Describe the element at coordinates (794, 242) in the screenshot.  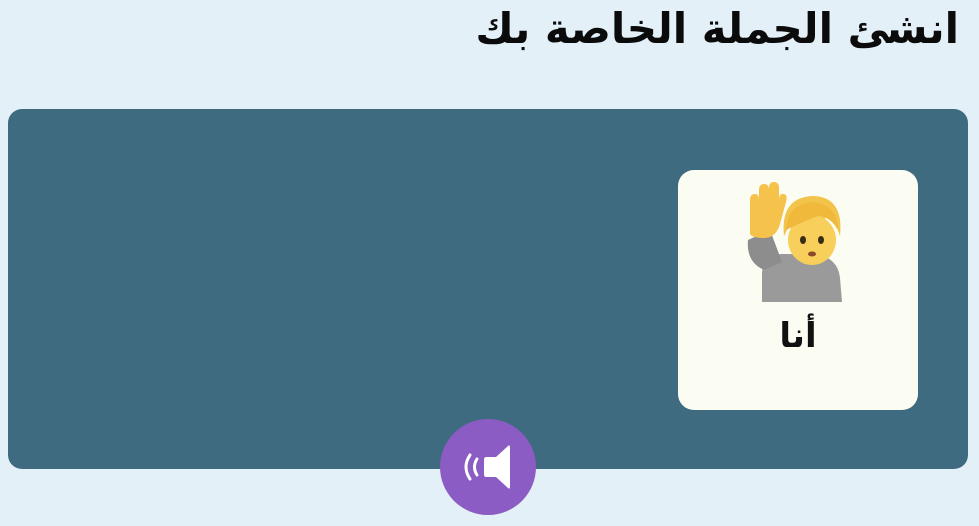
I see `person-raising-hand-icon` at that location.